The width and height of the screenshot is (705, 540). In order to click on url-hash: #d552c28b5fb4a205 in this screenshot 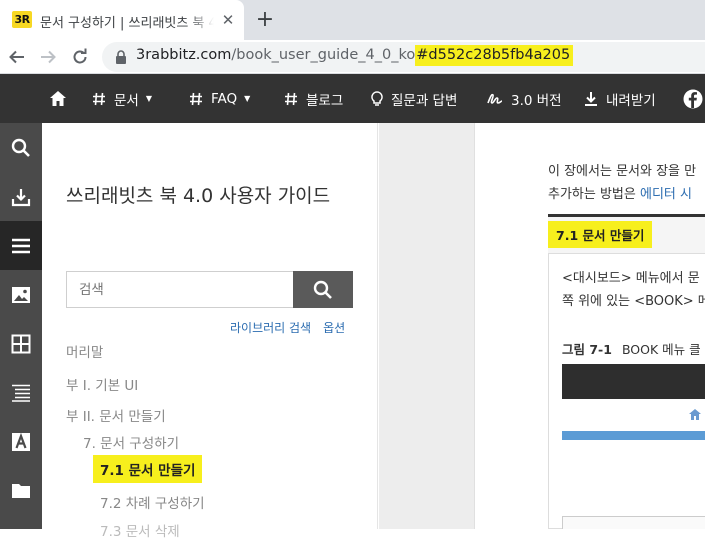, I will do `click(494, 55)`.